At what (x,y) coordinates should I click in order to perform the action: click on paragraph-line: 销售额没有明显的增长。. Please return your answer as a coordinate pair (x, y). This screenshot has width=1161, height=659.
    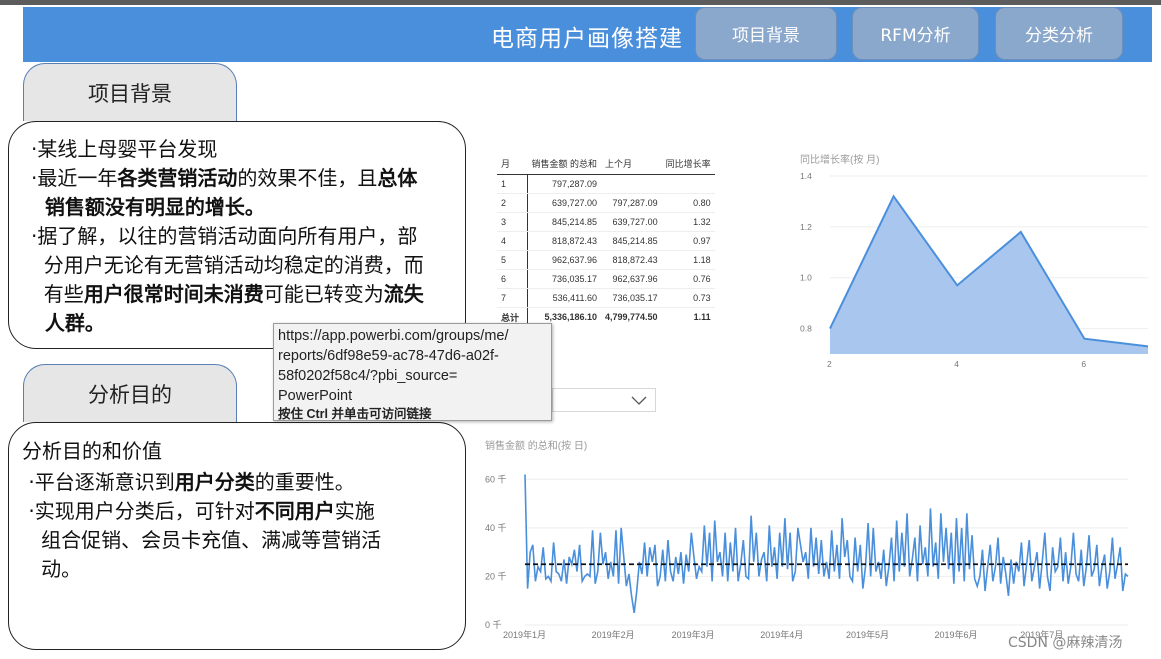
    Looking at the image, I should click on (246, 207).